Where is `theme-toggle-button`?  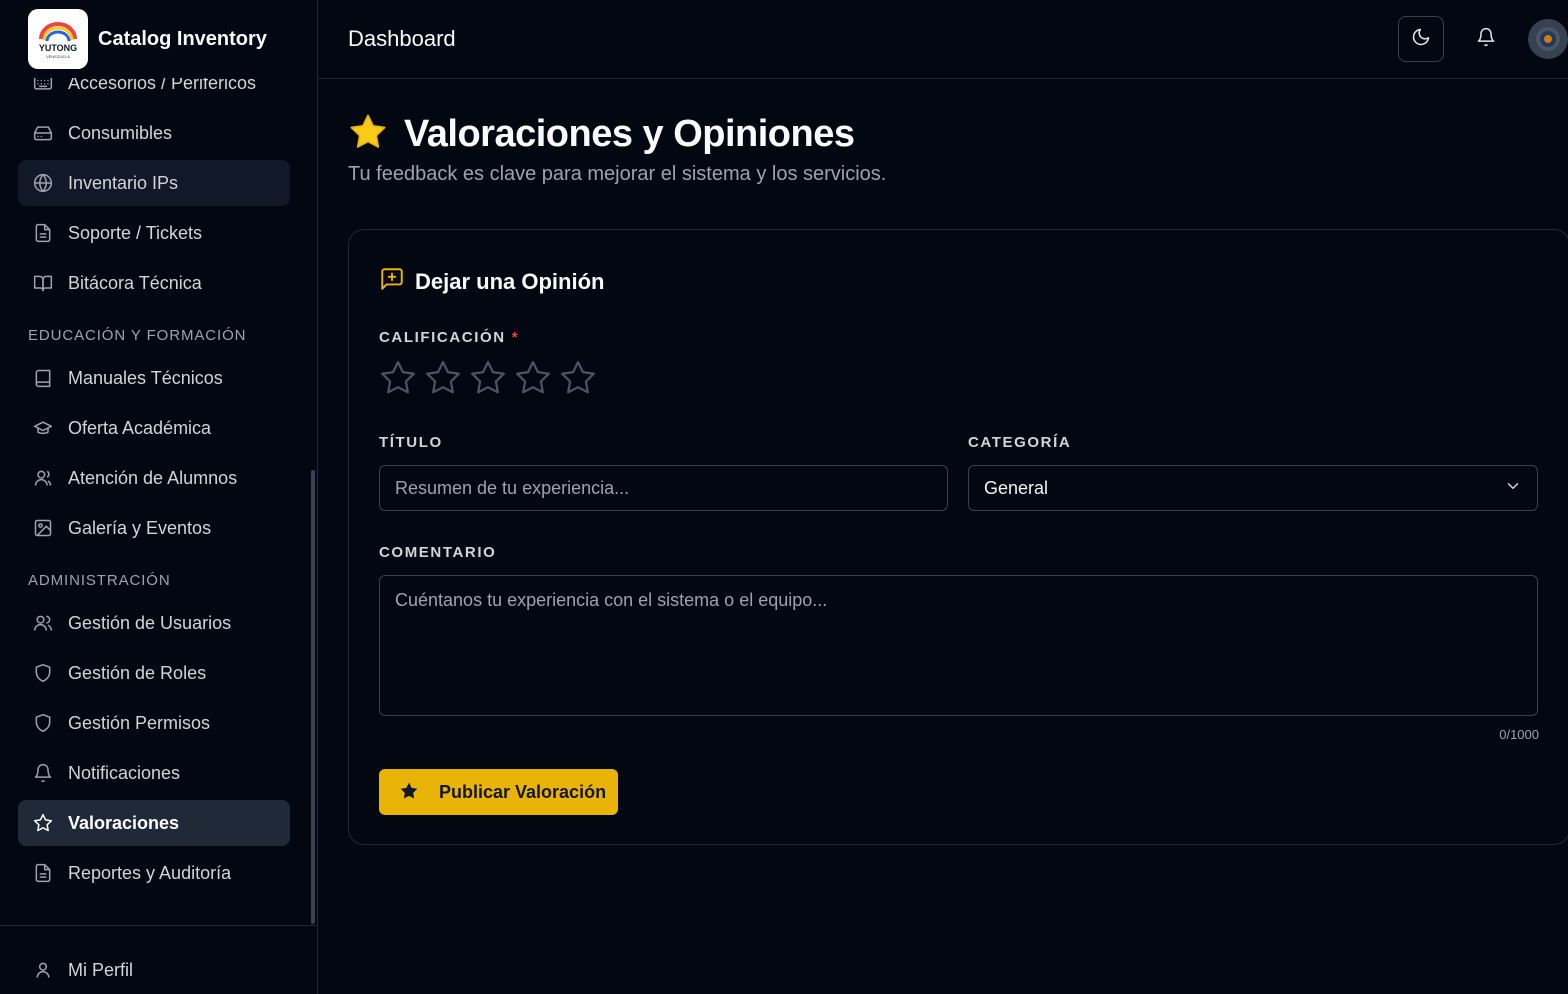 theme-toggle-button is located at coordinates (1421, 39).